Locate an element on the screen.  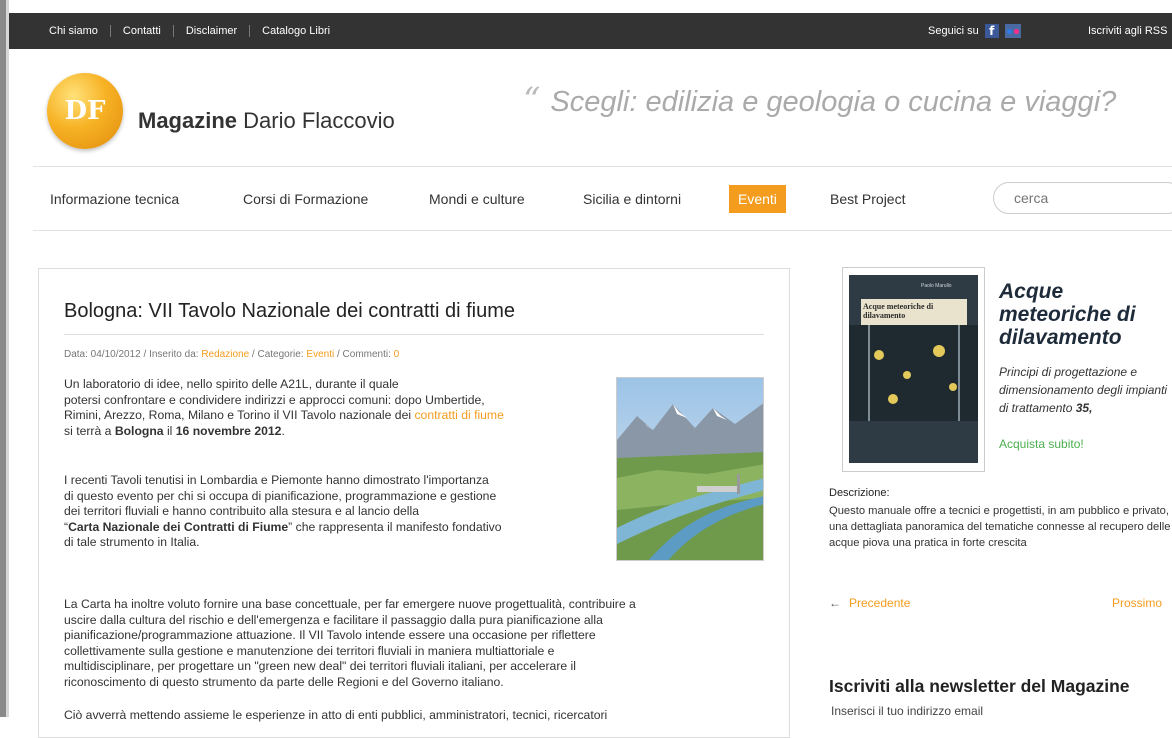
quote-icon: “ is located at coordinates (532, 100).